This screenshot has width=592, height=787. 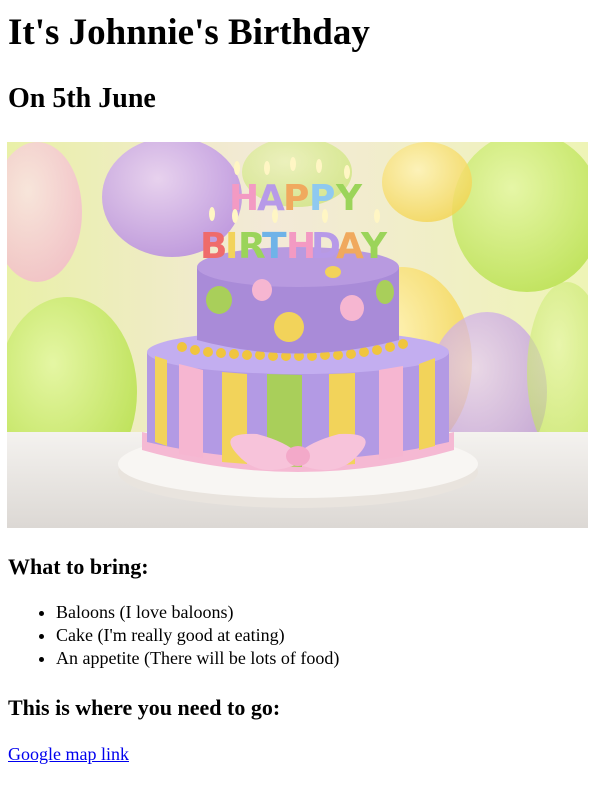 What do you see at coordinates (197, 635) in the screenshot?
I see `list-item: Cake (I'm really good at eating)` at bounding box center [197, 635].